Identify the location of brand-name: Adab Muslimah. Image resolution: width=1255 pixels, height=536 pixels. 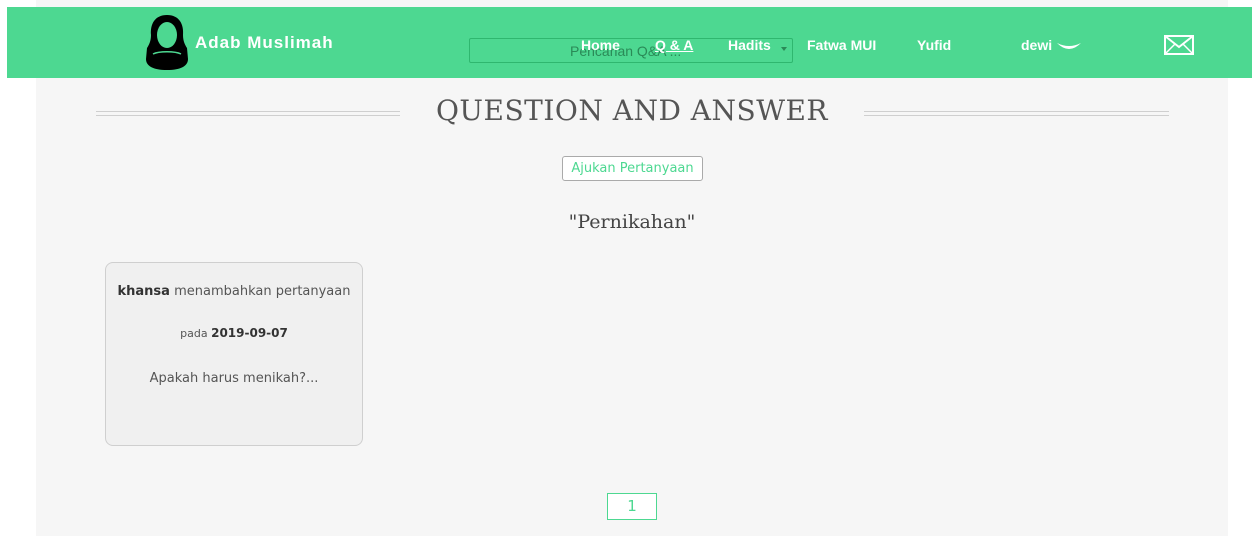
(264, 43).